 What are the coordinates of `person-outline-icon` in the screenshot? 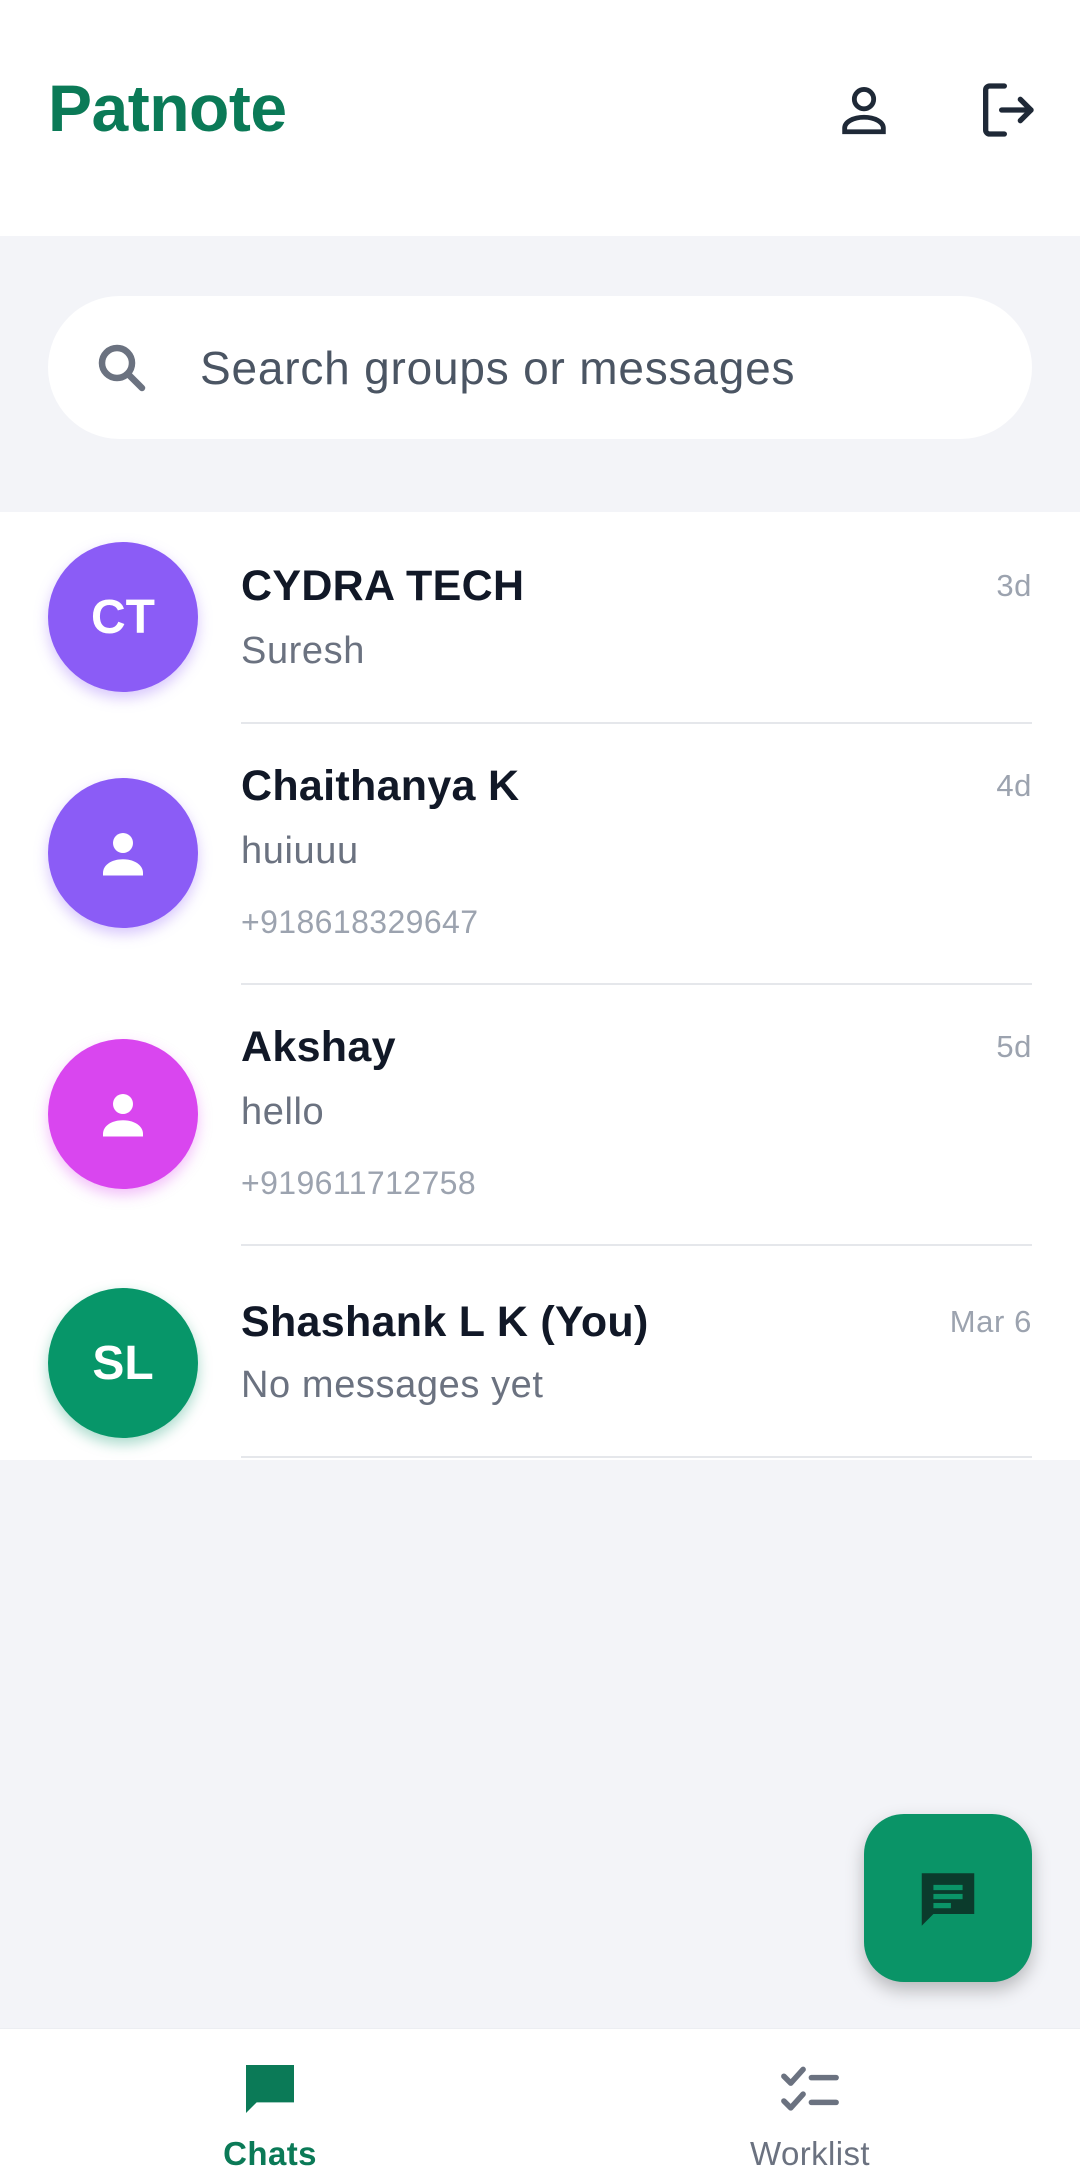 It's located at (864, 111).